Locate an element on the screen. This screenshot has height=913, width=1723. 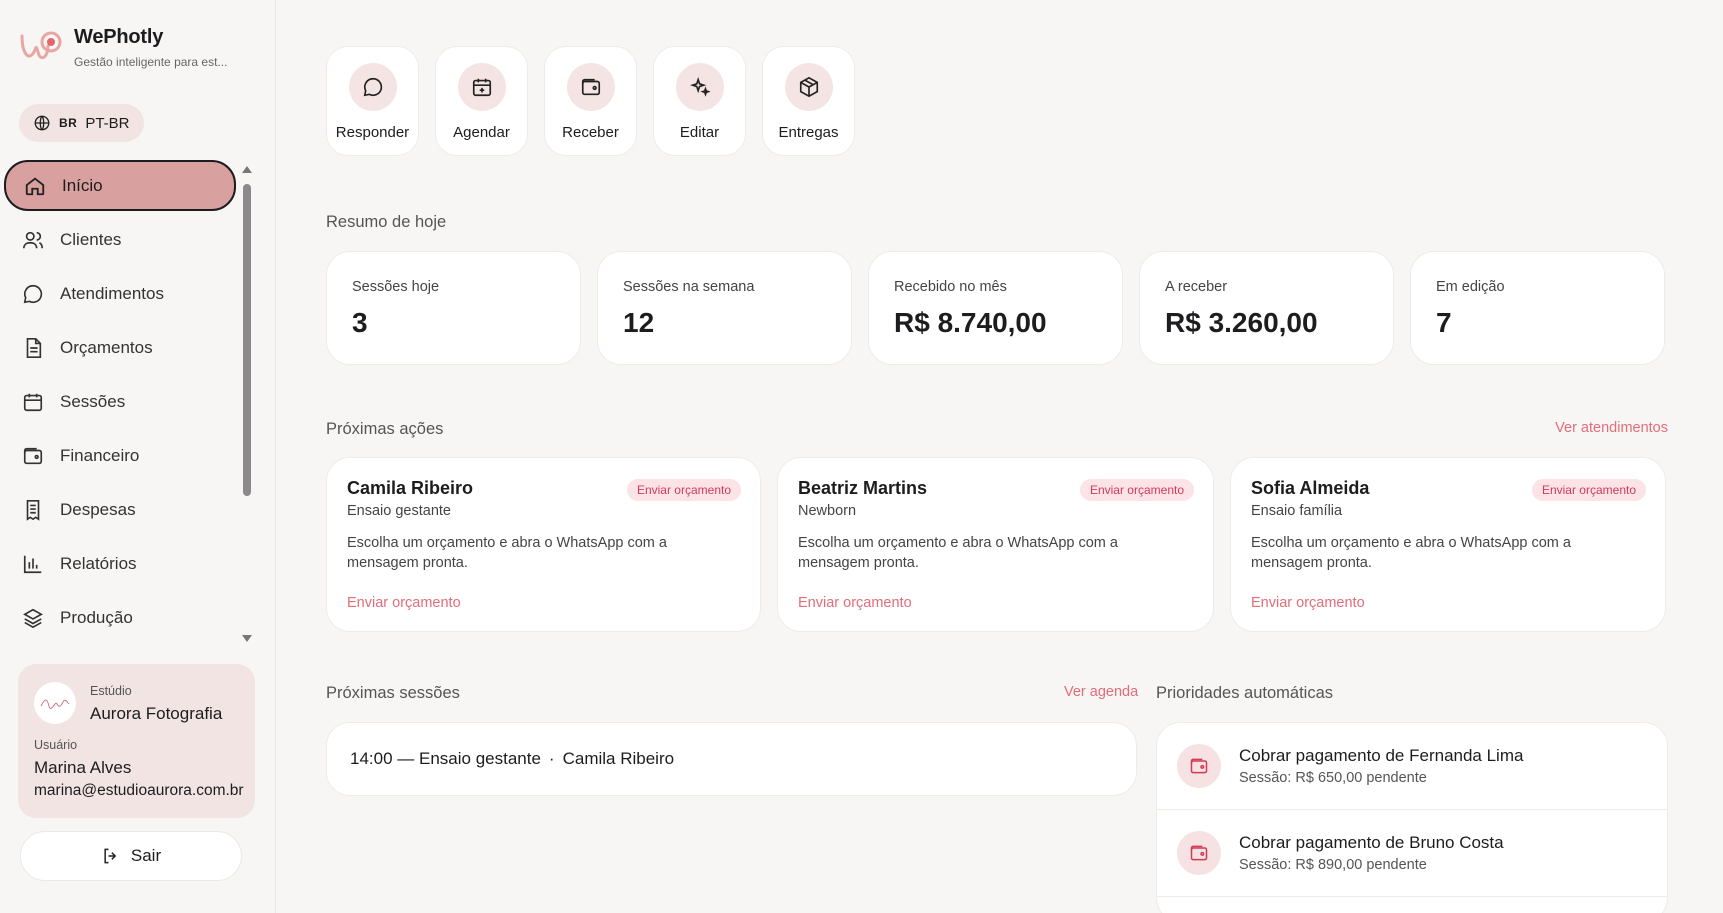
studio-avatar is located at coordinates (55, 703).